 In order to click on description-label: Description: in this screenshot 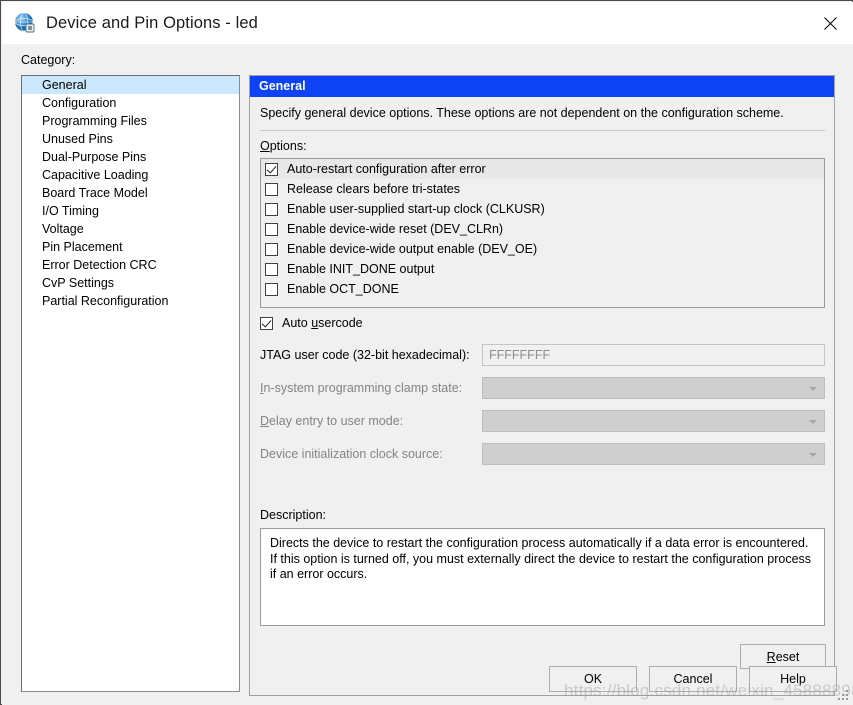, I will do `click(293, 515)`.